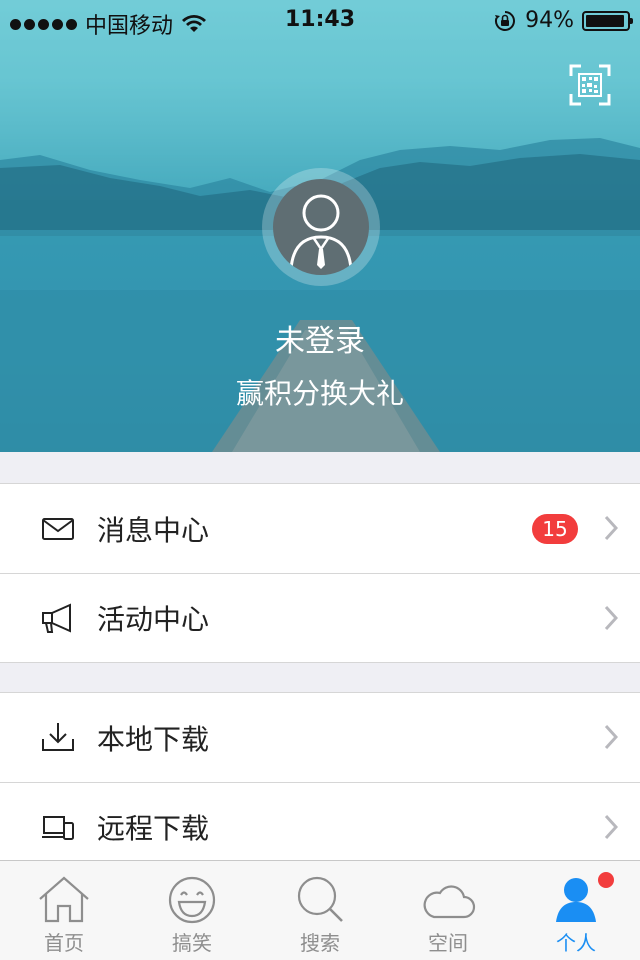  Describe the element at coordinates (320, 899) in the screenshot. I see `search-icon` at that location.